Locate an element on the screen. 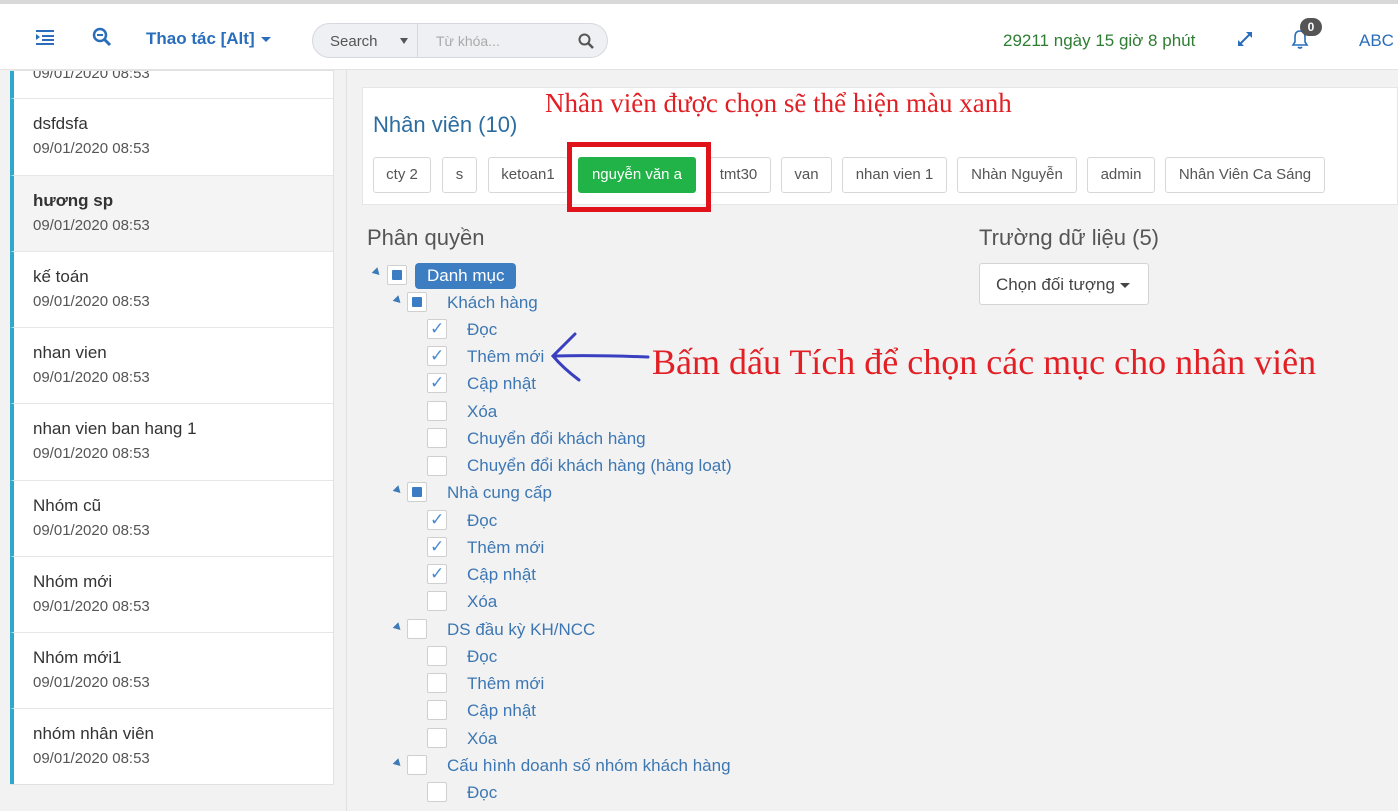 The image size is (1398, 811). list-item: Nhóm mới 09/01/2020 08:53 is located at coordinates (171, 595).